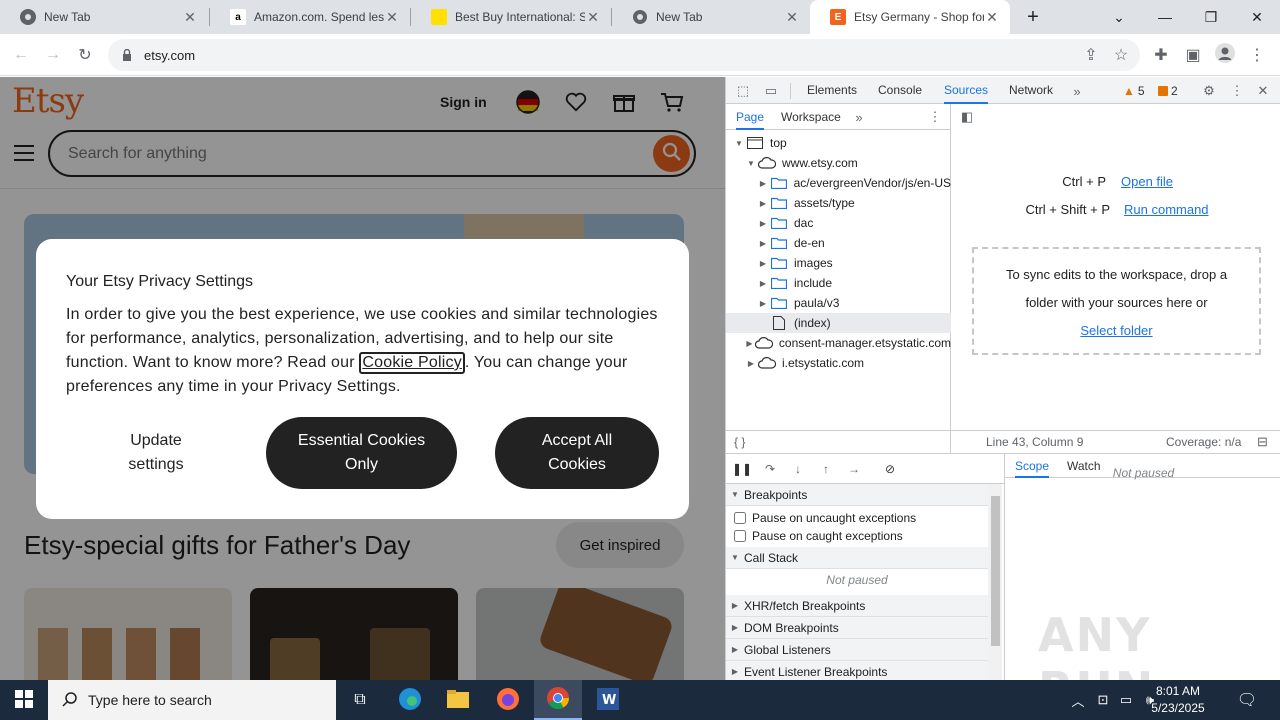 This screenshot has width=1280, height=720. What do you see at coordinates (21, 55) in the screenshot?
I see `back-button: ←` at bounding box center [21, 55].